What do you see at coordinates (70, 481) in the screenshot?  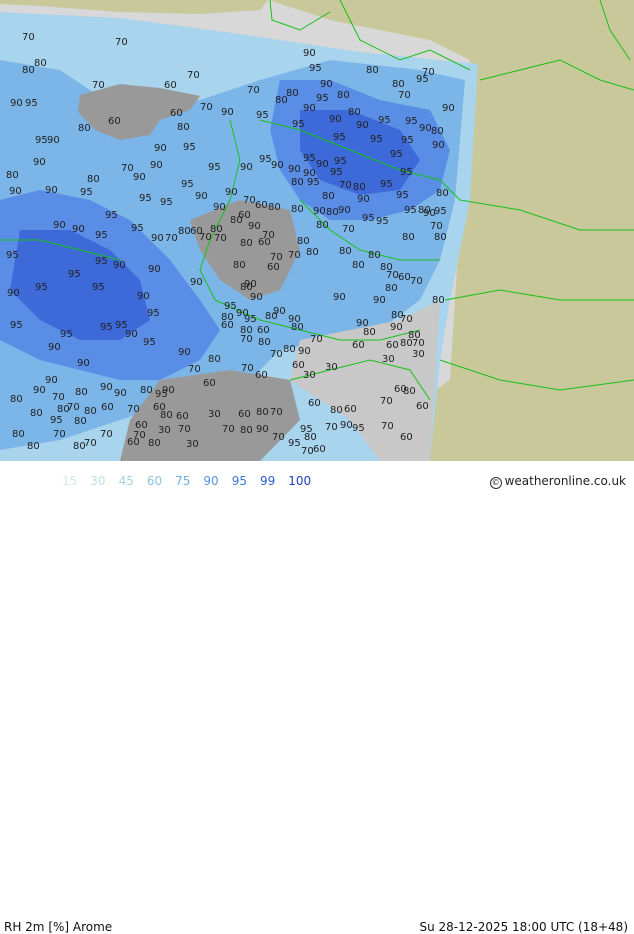 I see `legend-item: 15` at bounding box center [70, 481].